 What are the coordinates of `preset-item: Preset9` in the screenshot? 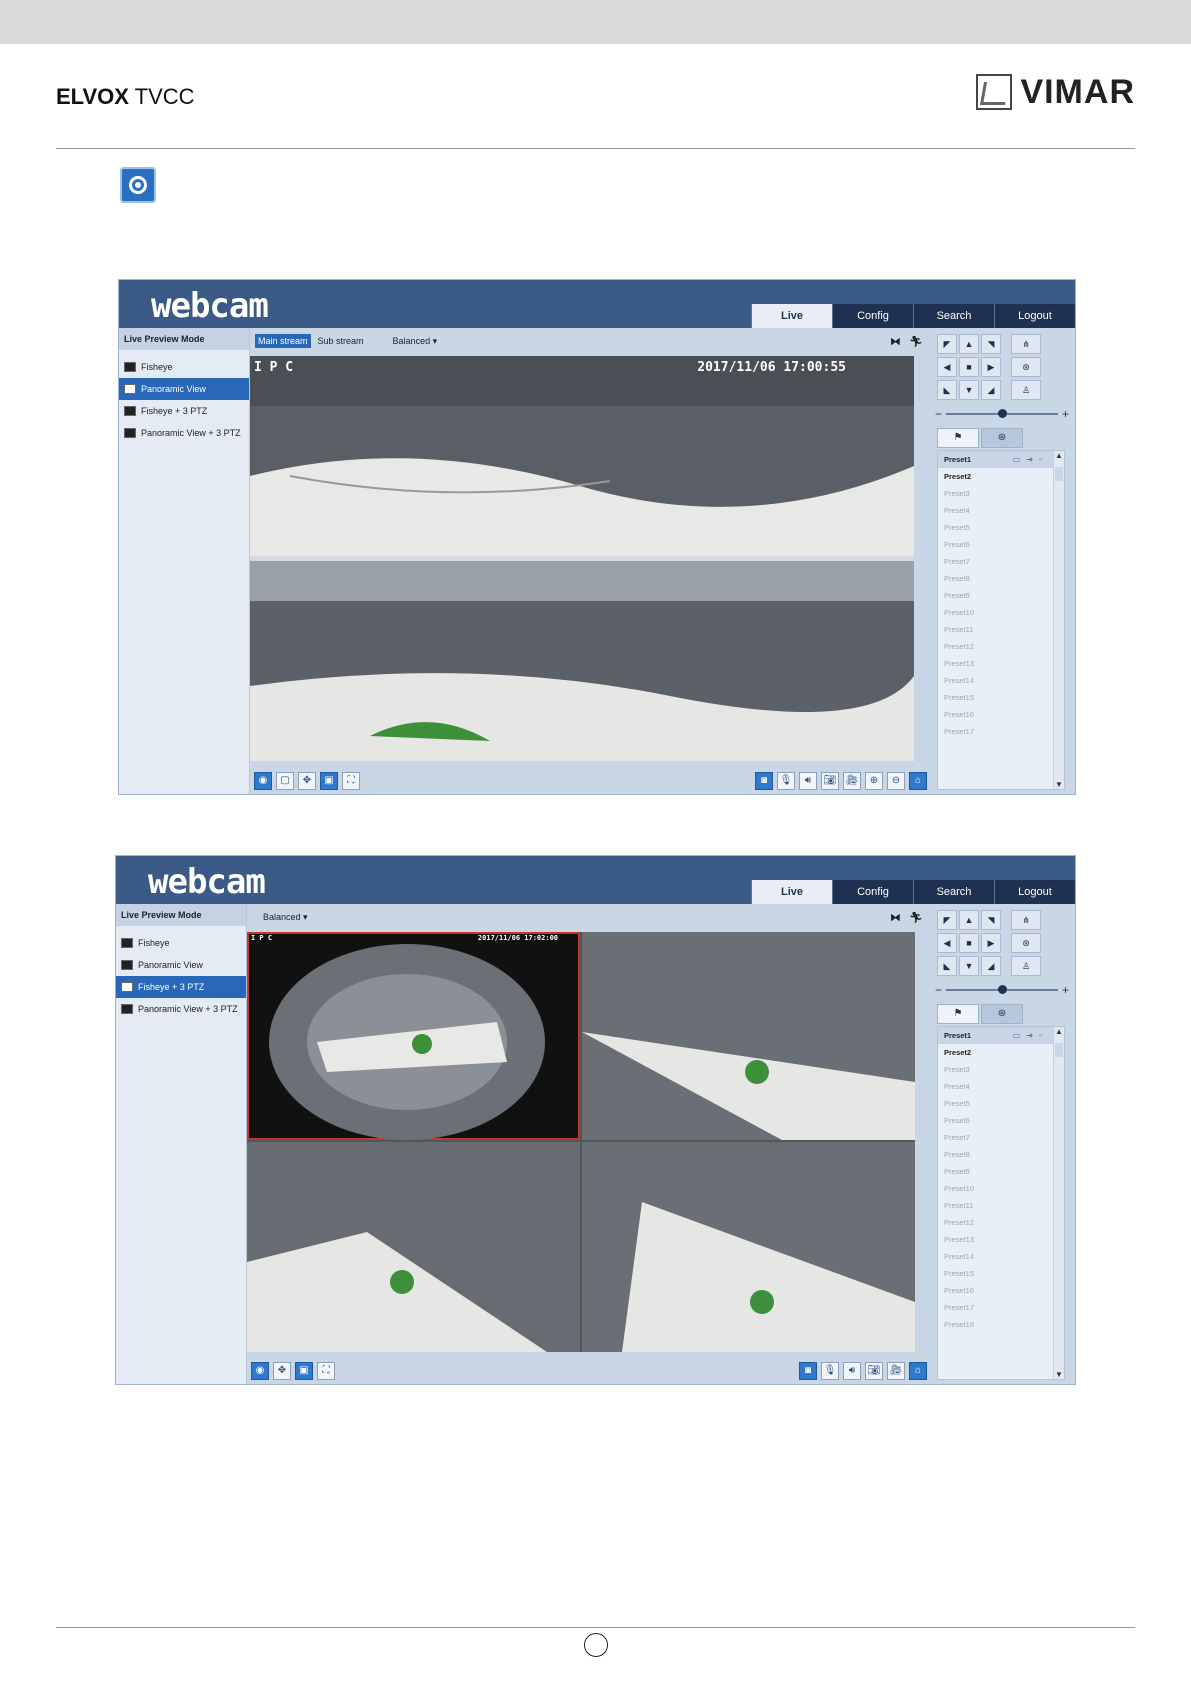 It's located at (1001, 595).